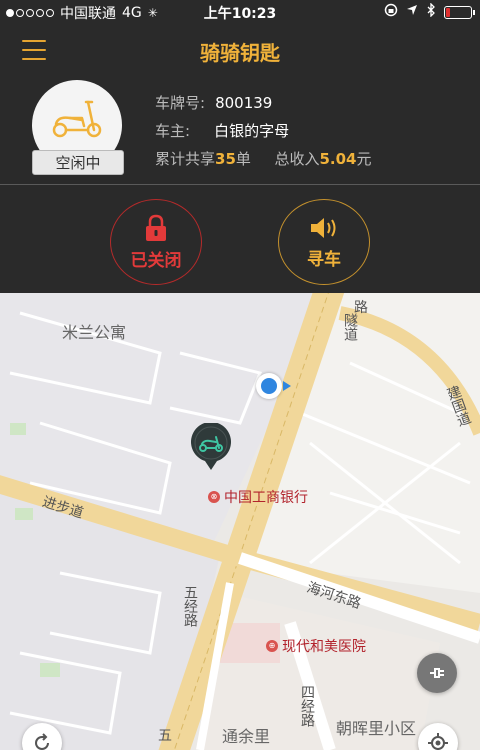 The image size is (480, 750). I want to click on navbar: 骑骑钥匙, so click(240, 50).